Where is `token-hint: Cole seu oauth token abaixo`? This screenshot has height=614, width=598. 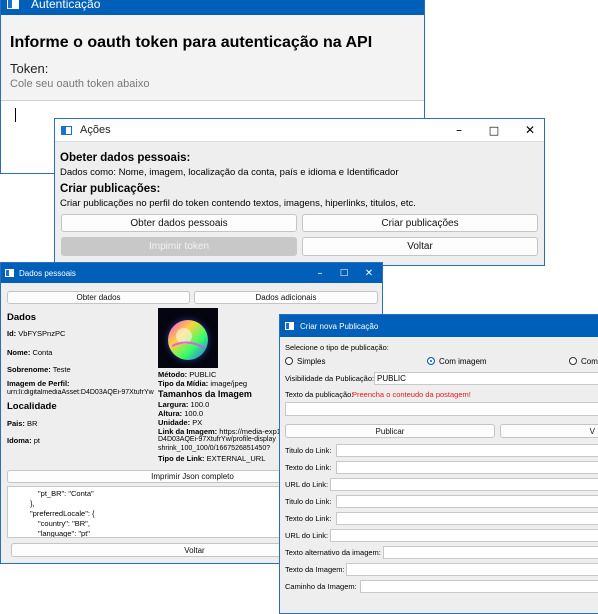
token-hint: Cole seu oauth token abaixo is located at coordinates (80, 84).